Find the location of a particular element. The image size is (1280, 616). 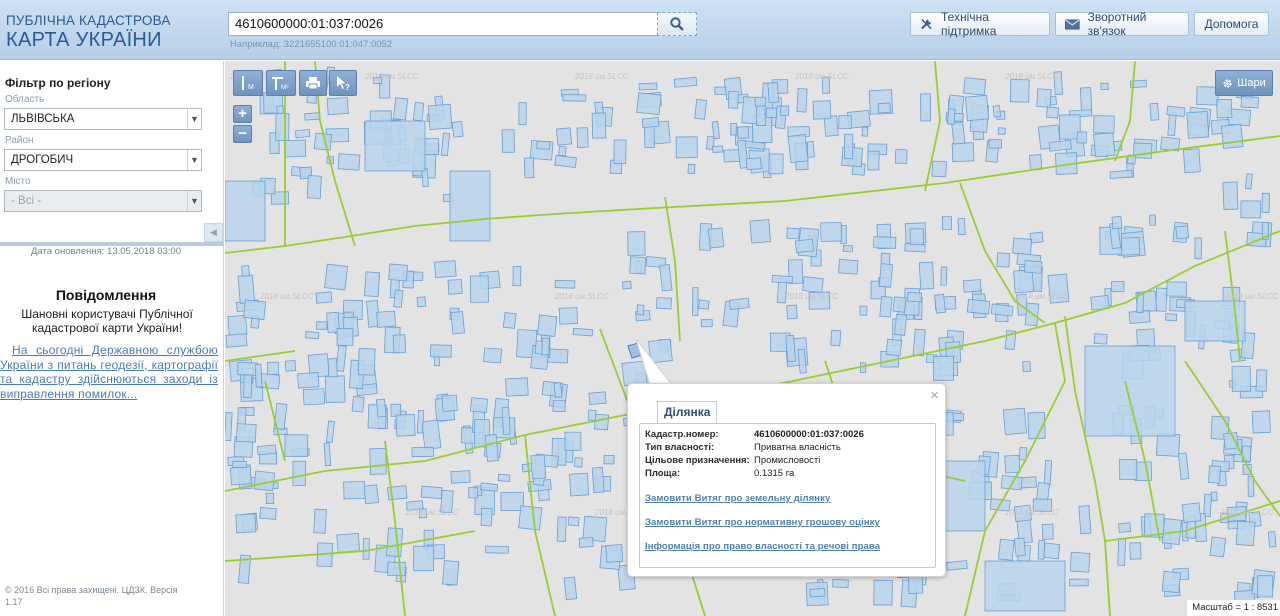

print-button is located at coordinates (313, 83).